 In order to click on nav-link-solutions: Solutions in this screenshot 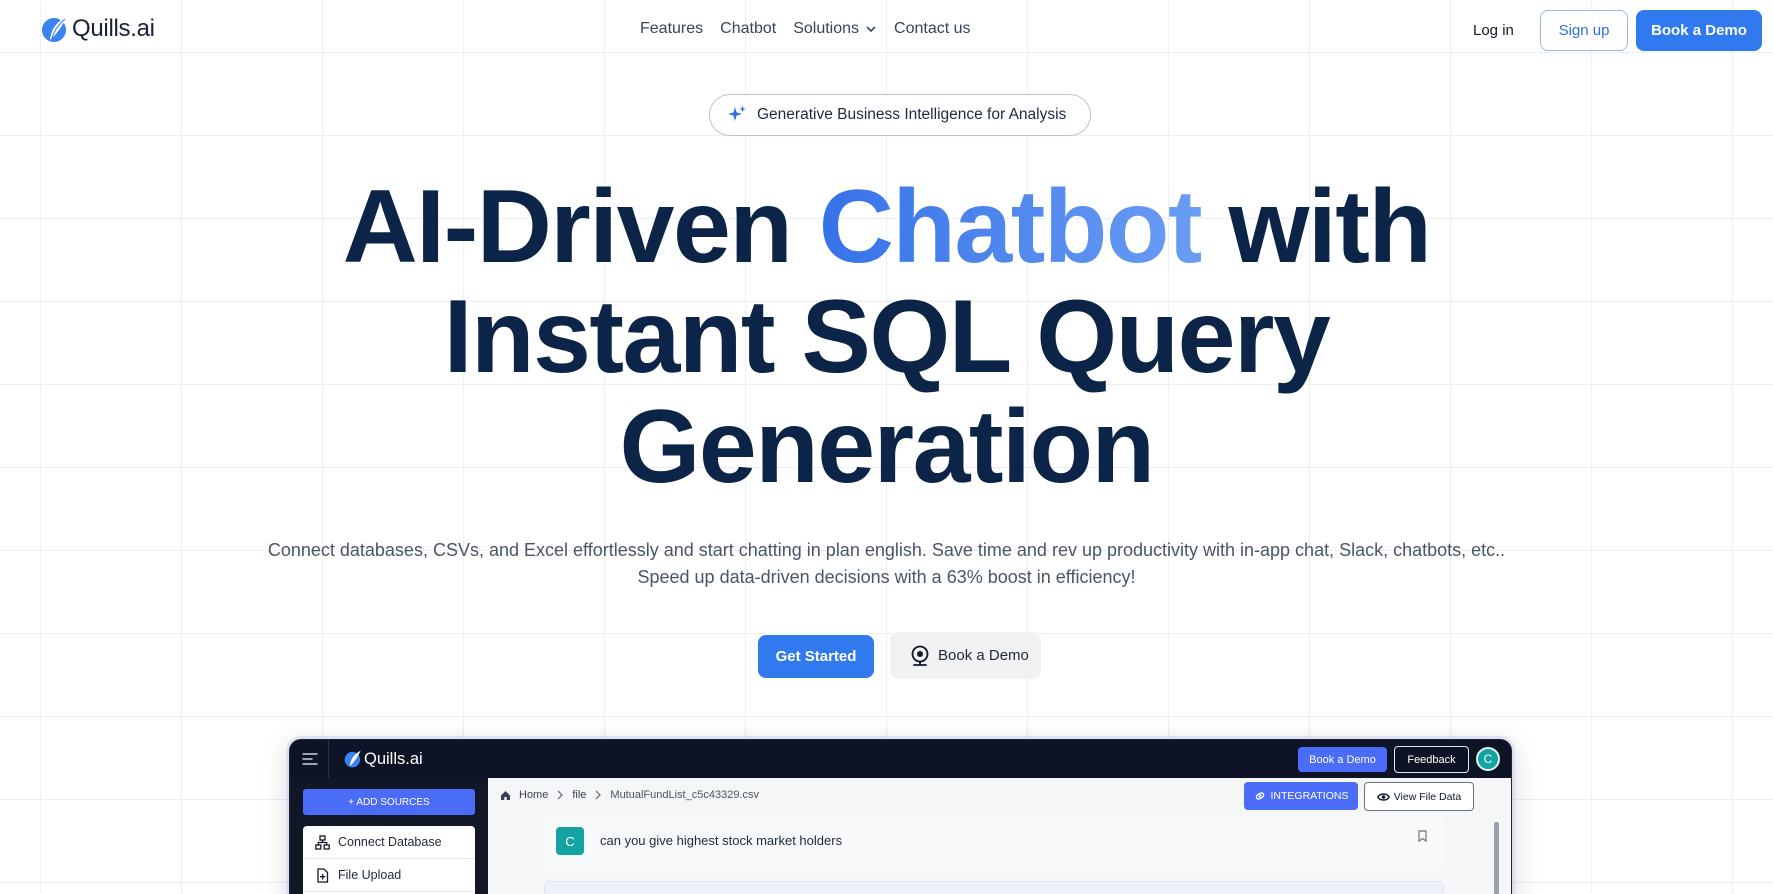, I will do `click(835, 29)`.